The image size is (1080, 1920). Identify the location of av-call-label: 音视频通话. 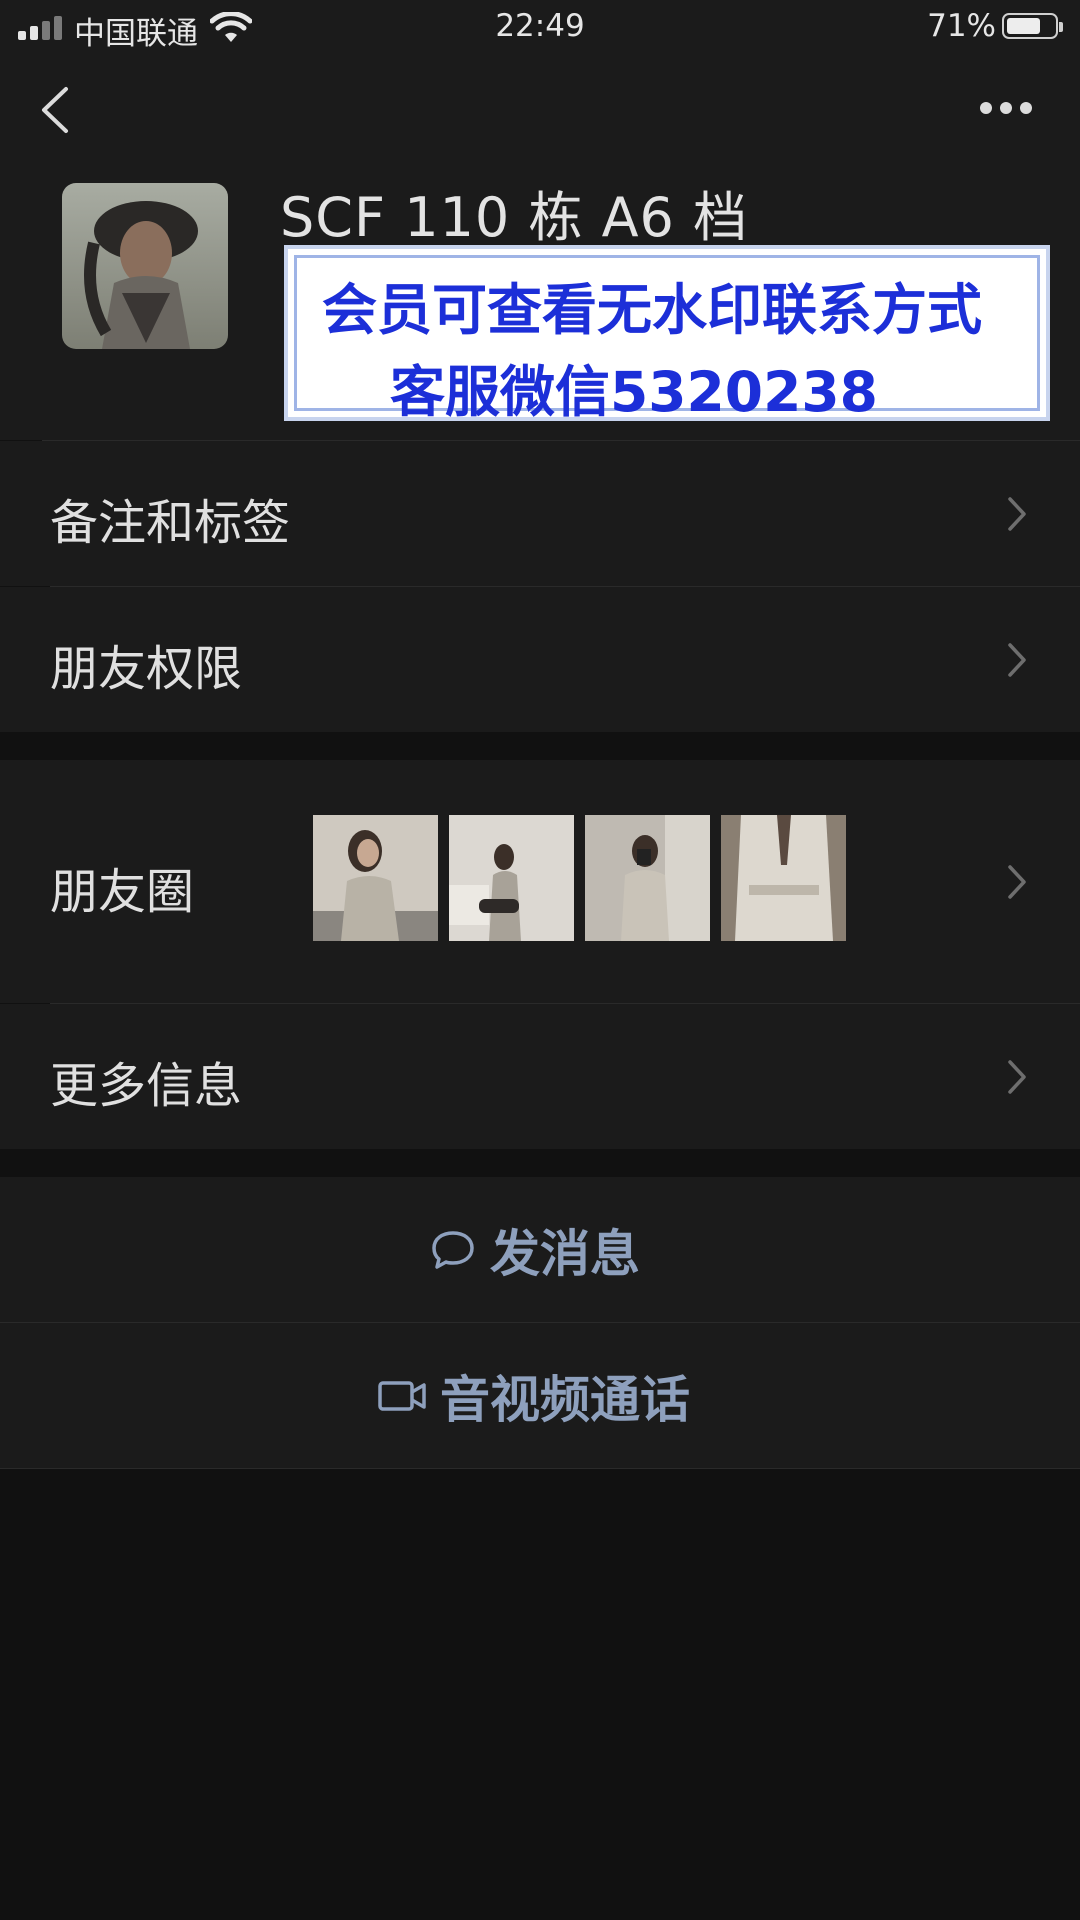
(565, 1399).